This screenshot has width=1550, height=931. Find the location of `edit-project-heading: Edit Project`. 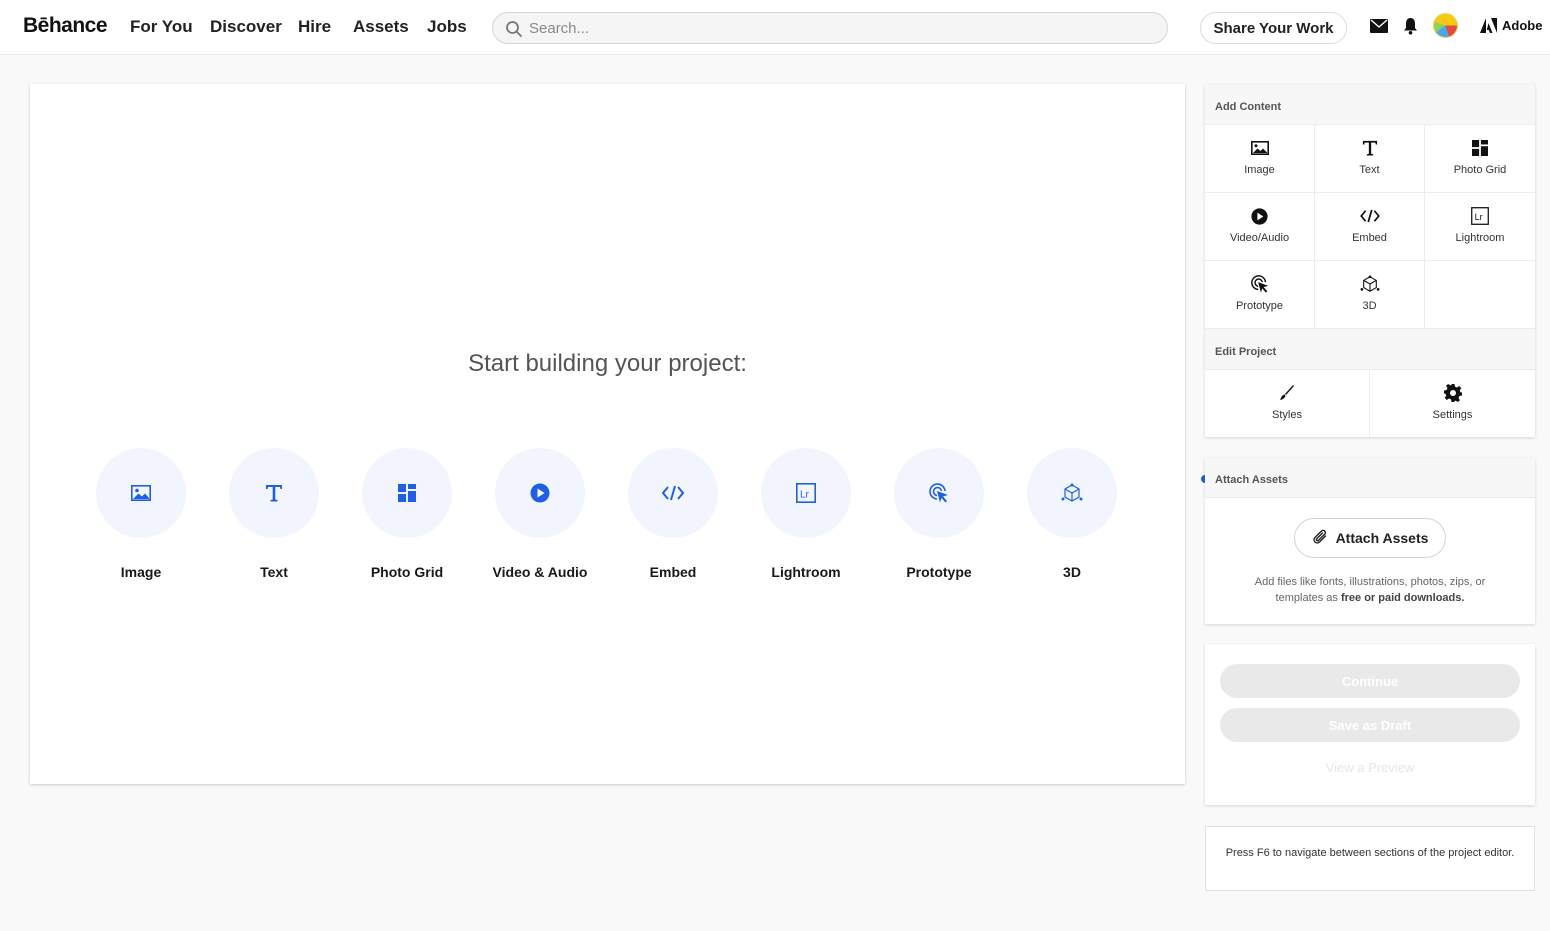

edit-project-heading: Edit Project is located at coordinates (1370, 349).